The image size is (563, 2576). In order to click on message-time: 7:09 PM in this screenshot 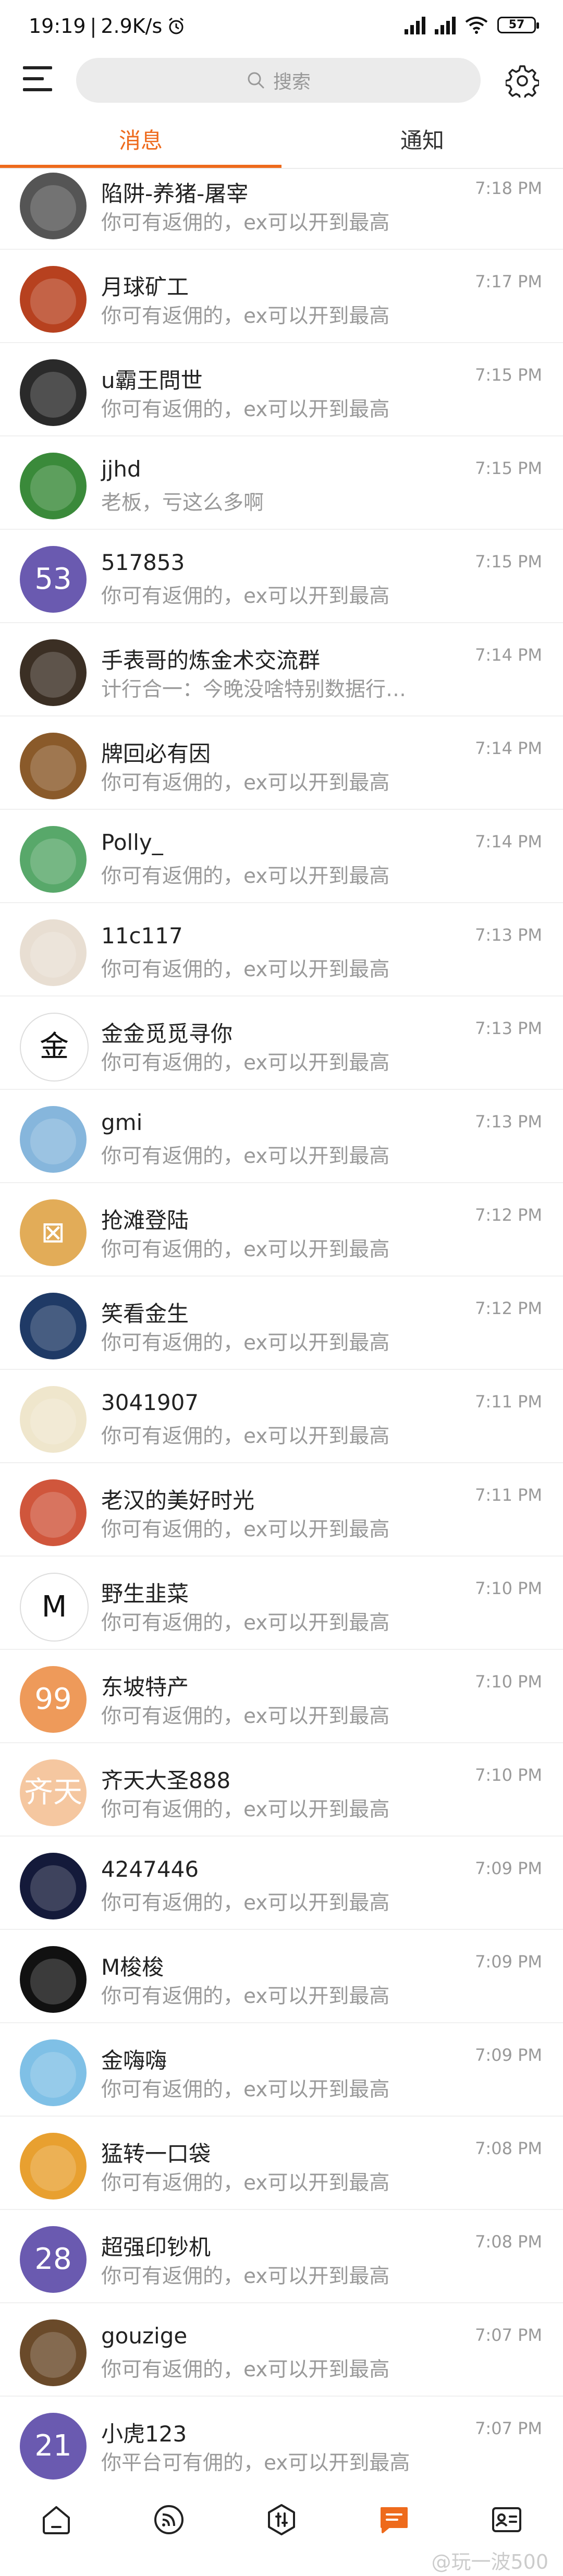, I will do `click(508, 2055)`.